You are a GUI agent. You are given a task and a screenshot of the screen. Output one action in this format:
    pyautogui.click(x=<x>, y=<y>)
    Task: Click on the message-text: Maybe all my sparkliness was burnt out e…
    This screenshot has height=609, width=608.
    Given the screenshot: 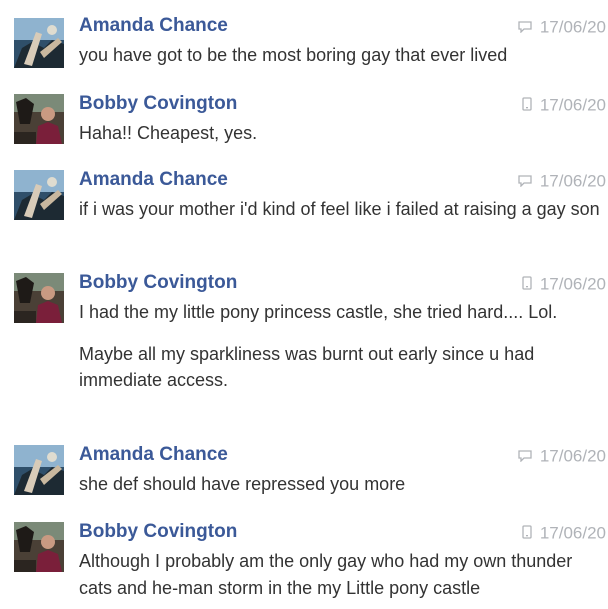 What is the action you would take?
    pyautogui.click(x=307, y=367)
    